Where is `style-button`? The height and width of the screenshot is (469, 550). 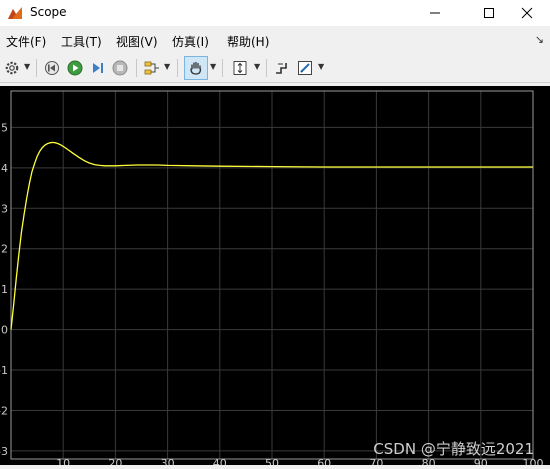 style-button is located at coordinates (305, 68).